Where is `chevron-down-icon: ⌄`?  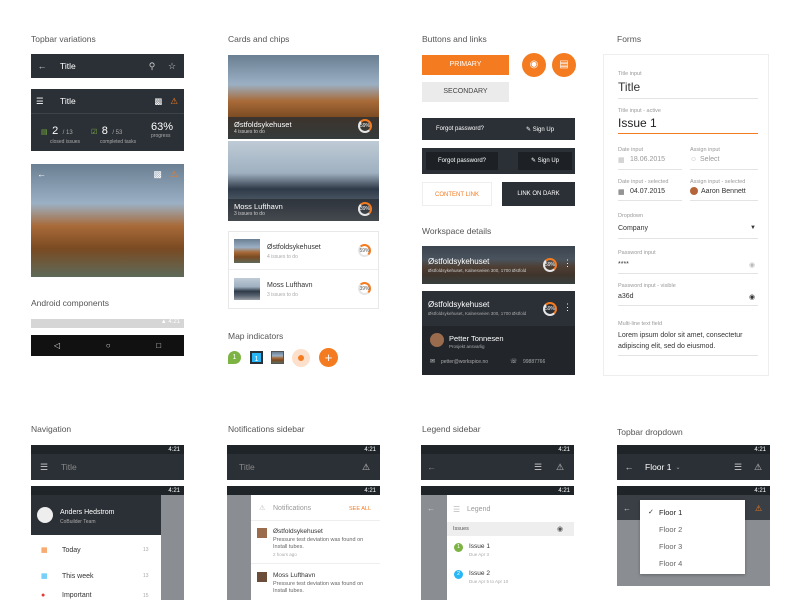 chevron-down-icon: ⌄ is located at coordinates (703, 467).